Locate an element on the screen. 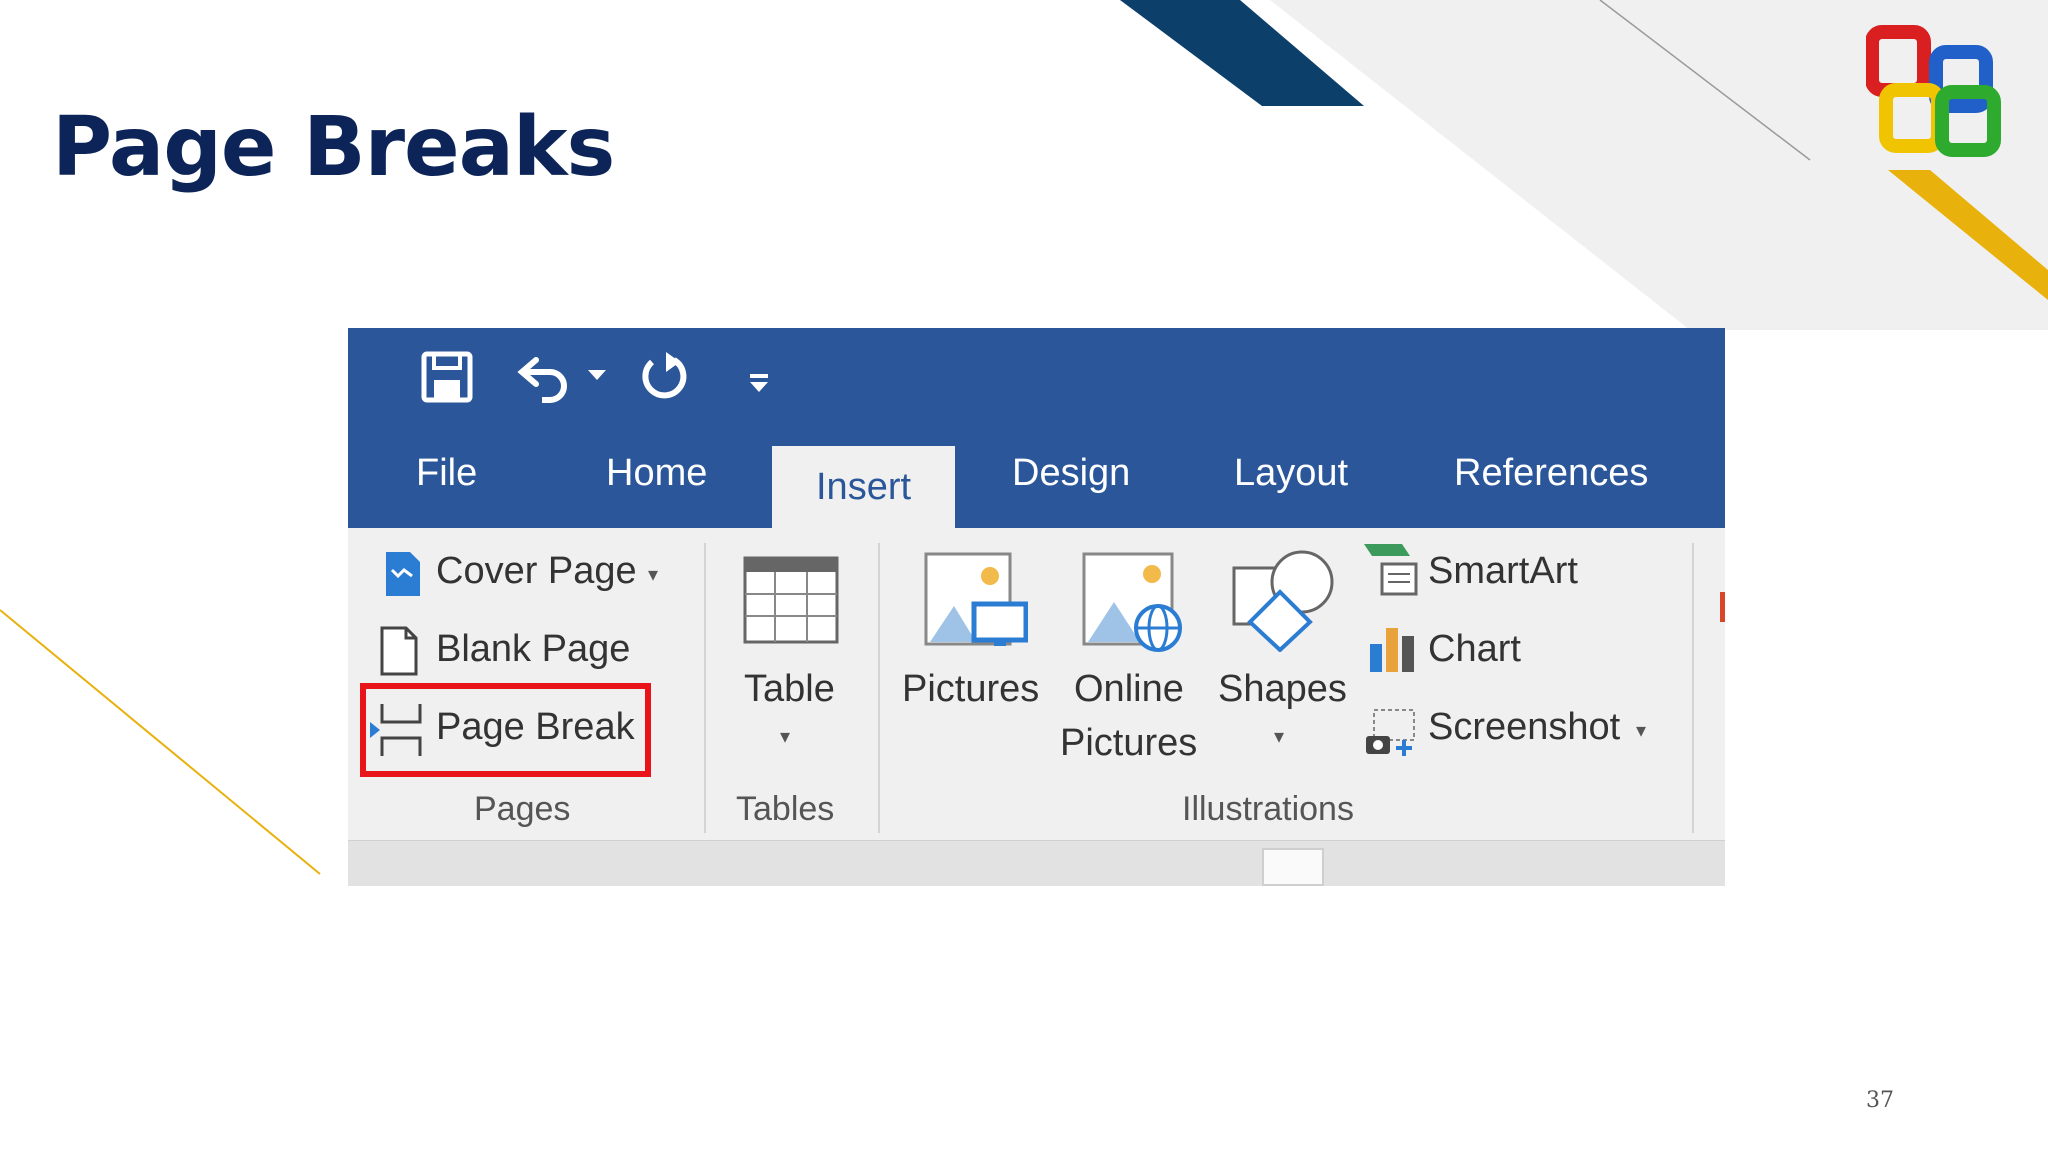 The height and width of the screenshot is (1152, 2048). redo-icon is located at coordinates (662, 377).